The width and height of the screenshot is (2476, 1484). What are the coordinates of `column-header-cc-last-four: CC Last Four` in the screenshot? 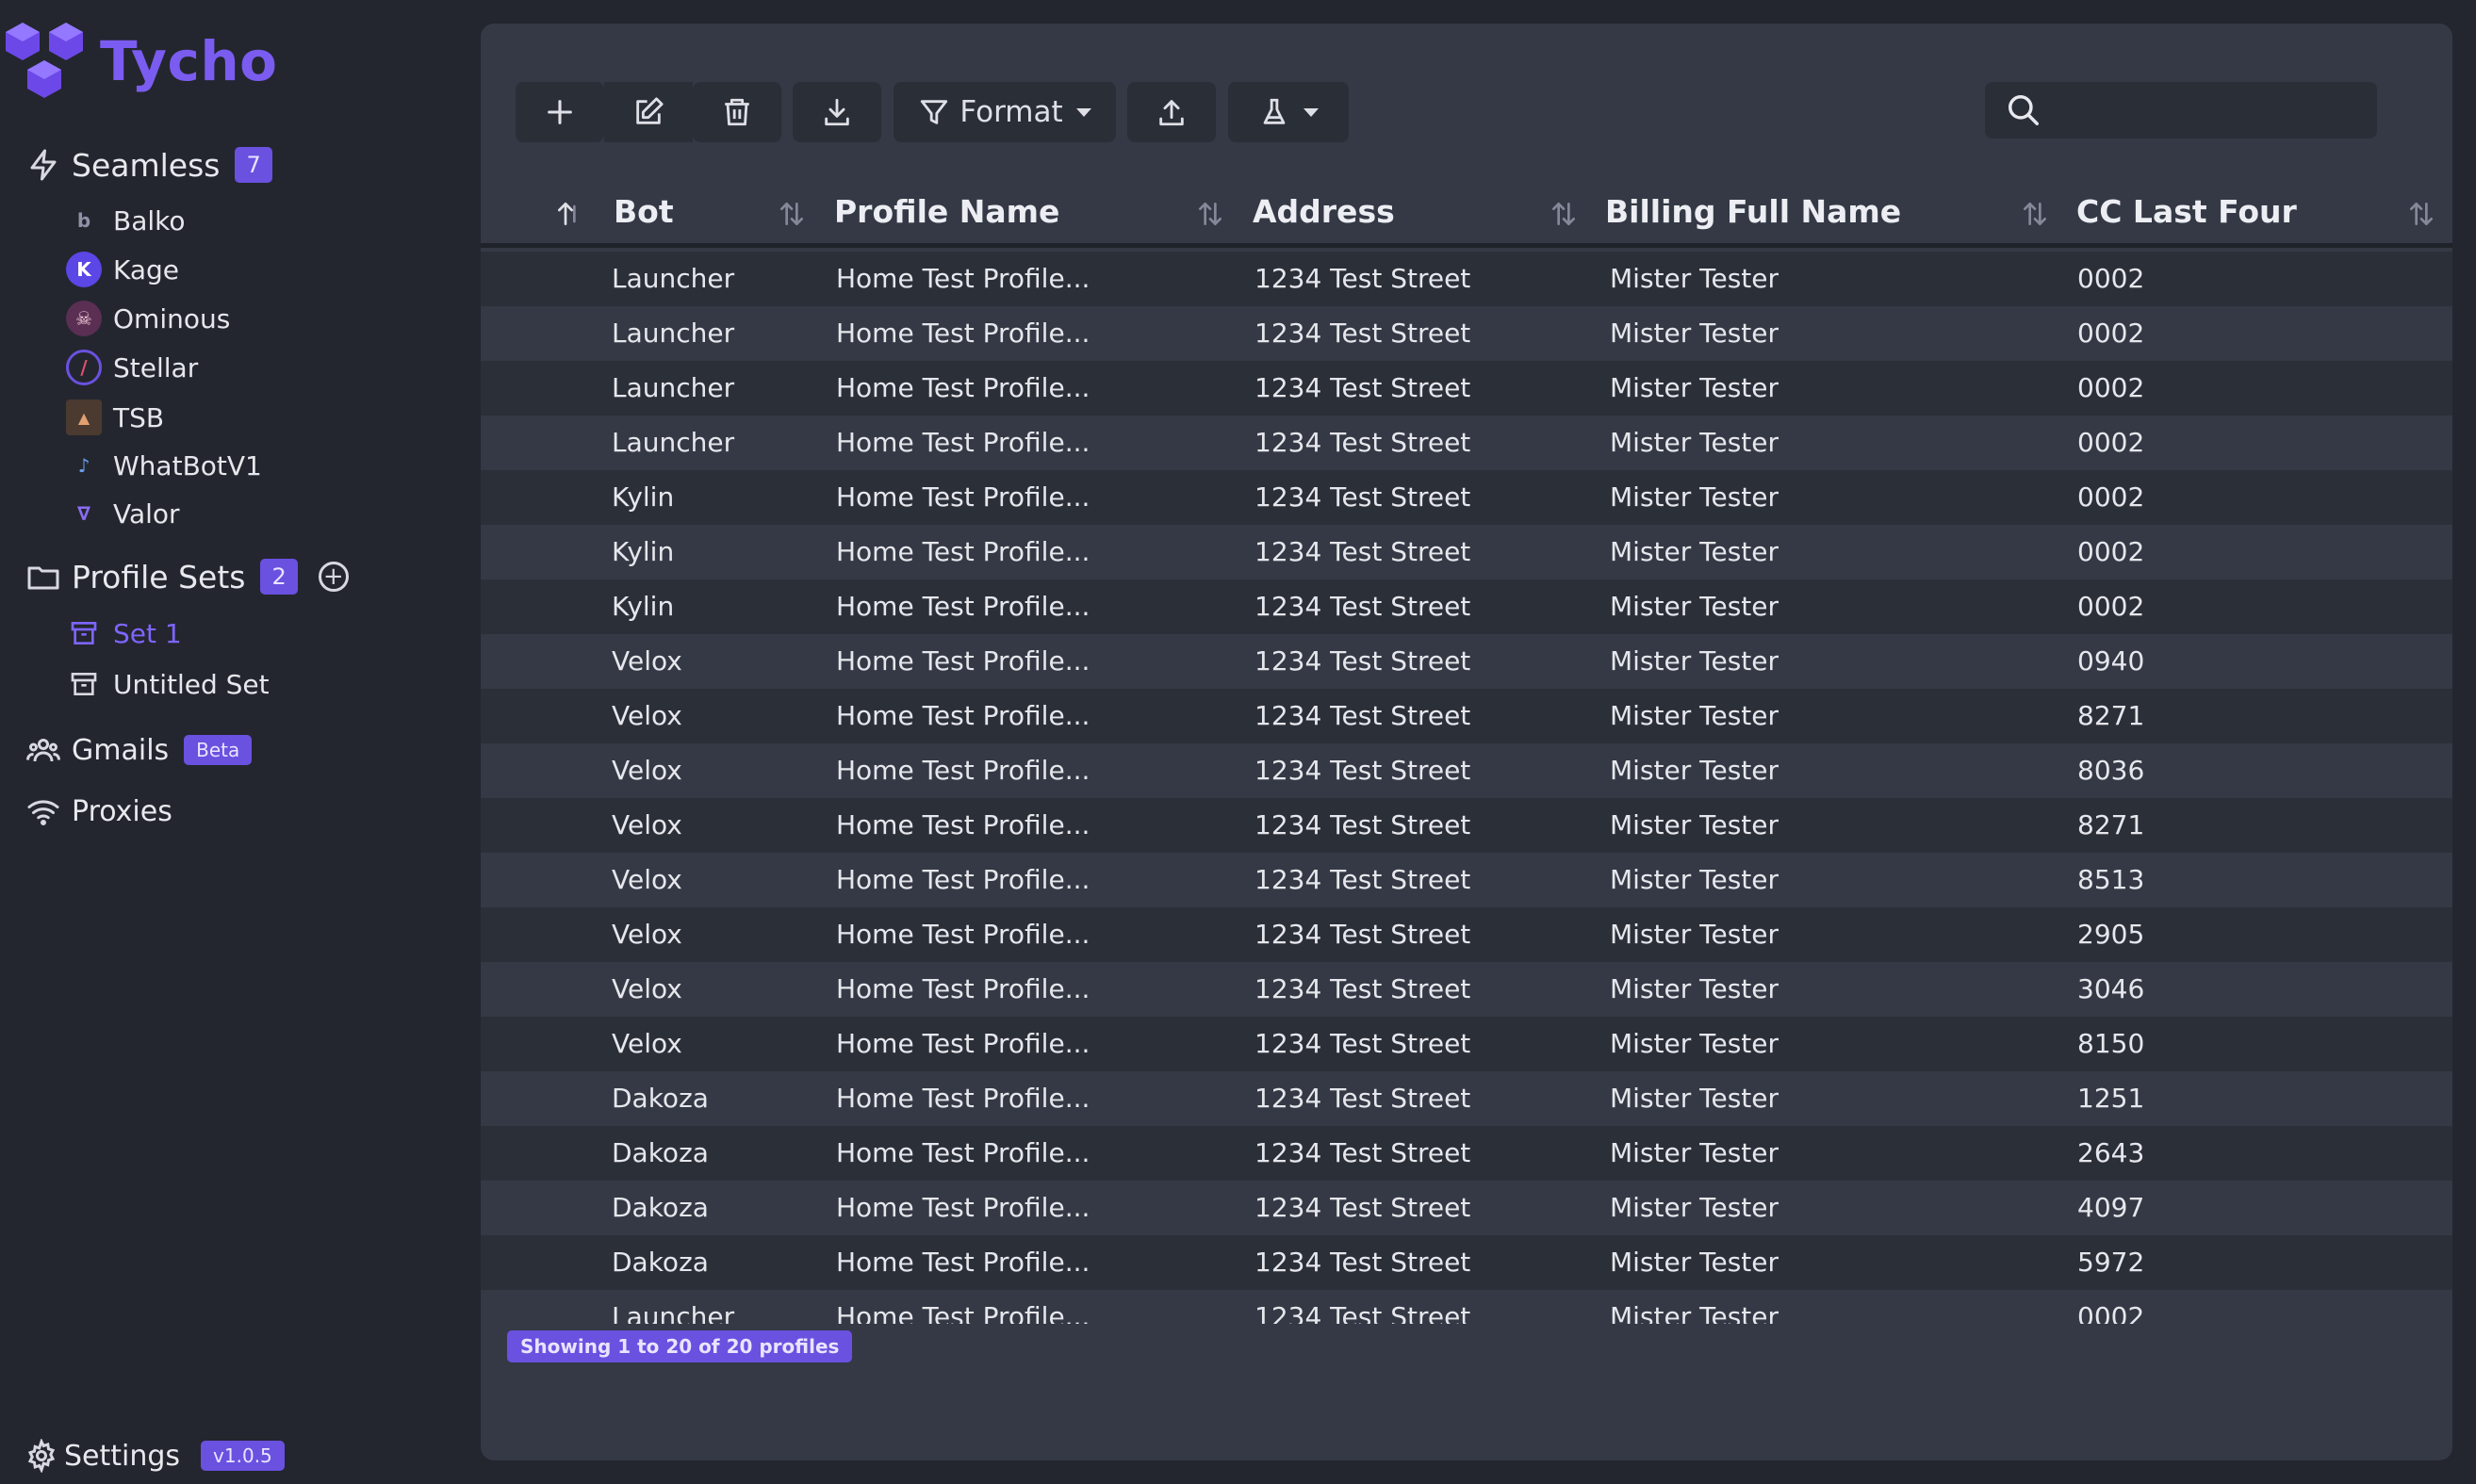 It's located at (2186, 211).